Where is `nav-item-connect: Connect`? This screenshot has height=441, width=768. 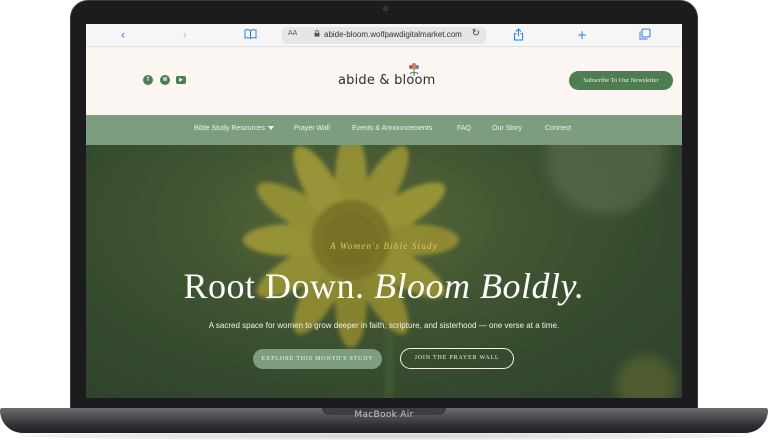
nav-item-connect: Connect is located at coordinates (558, 128).